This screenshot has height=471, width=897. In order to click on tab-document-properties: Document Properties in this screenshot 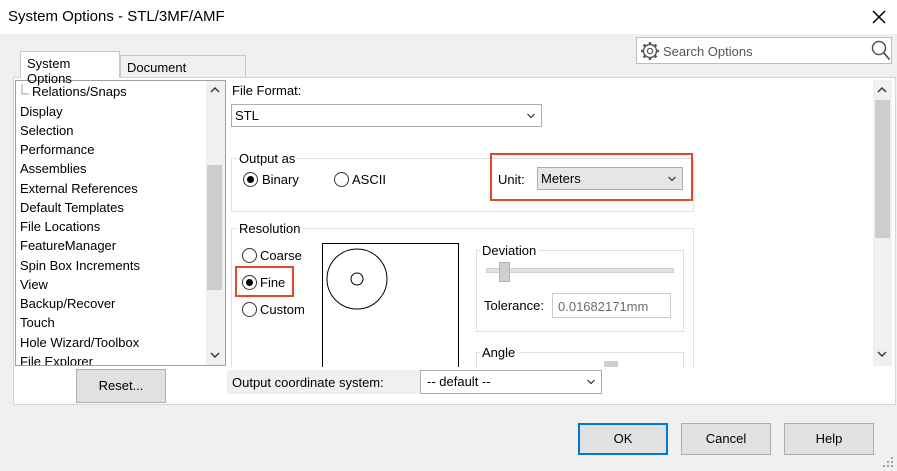, I will do `click(183, 72)`.